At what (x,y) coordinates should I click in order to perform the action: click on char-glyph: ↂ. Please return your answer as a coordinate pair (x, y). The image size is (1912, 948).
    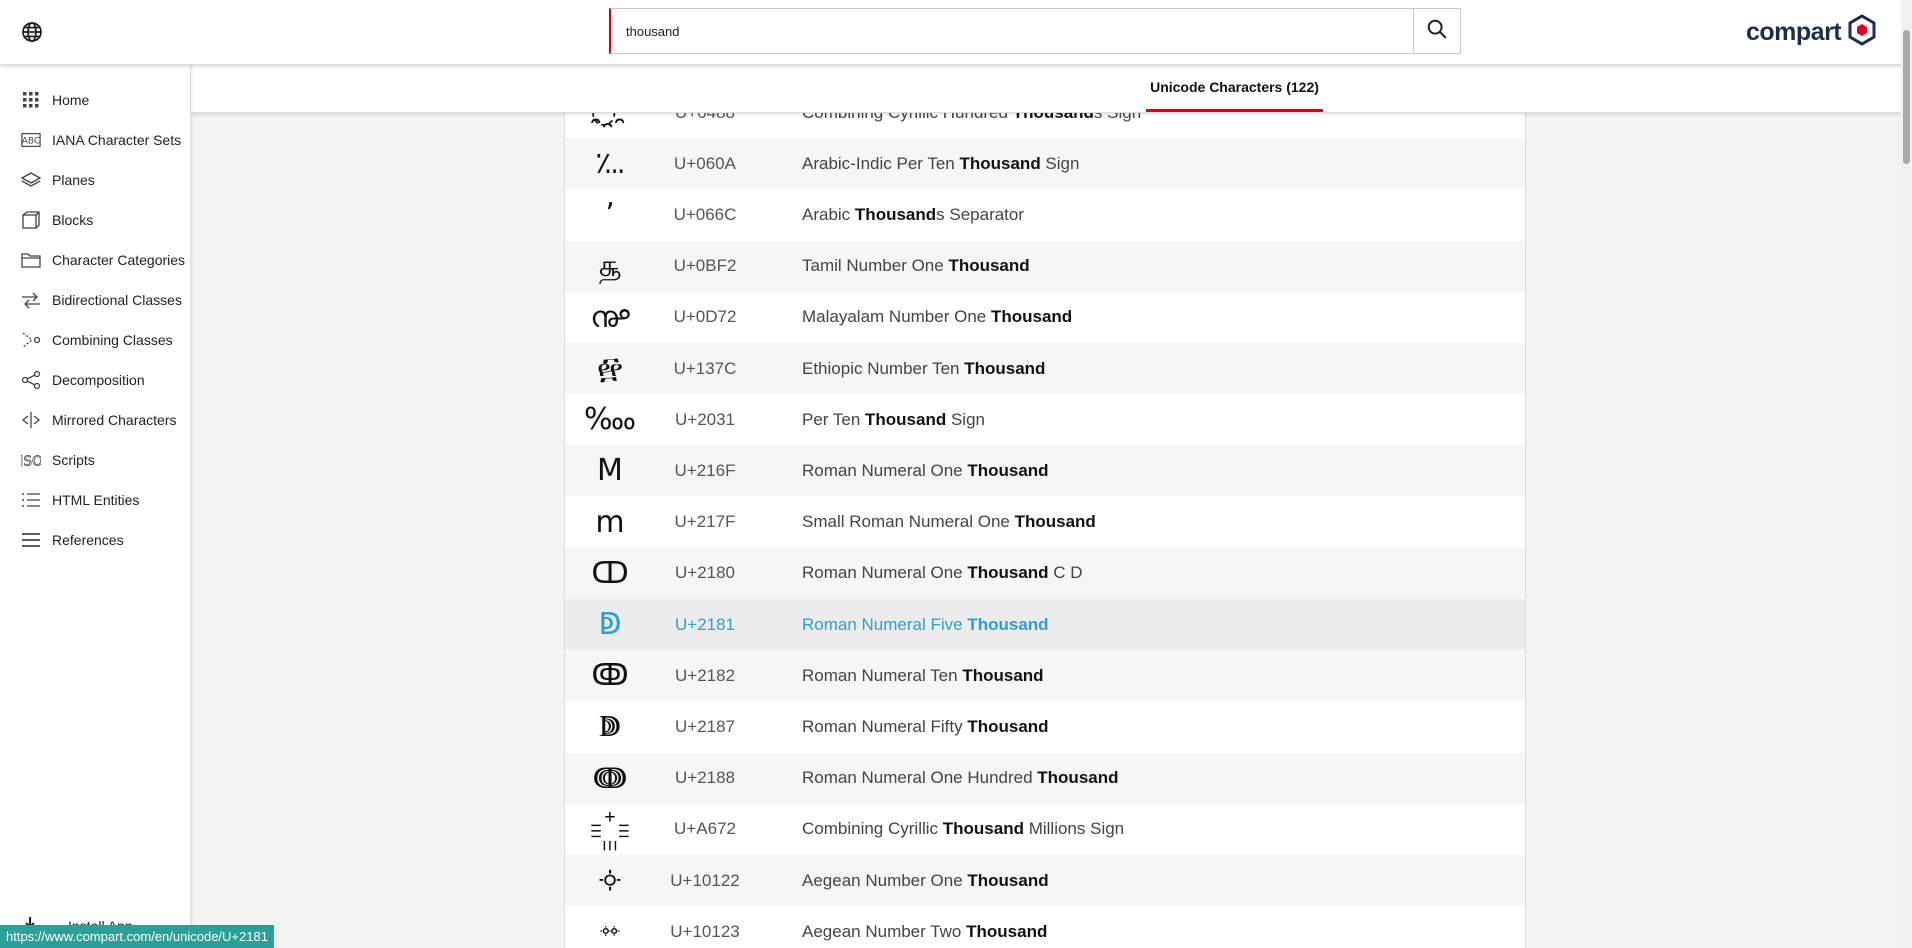
    Looking at the image, I should click on (610, 676).